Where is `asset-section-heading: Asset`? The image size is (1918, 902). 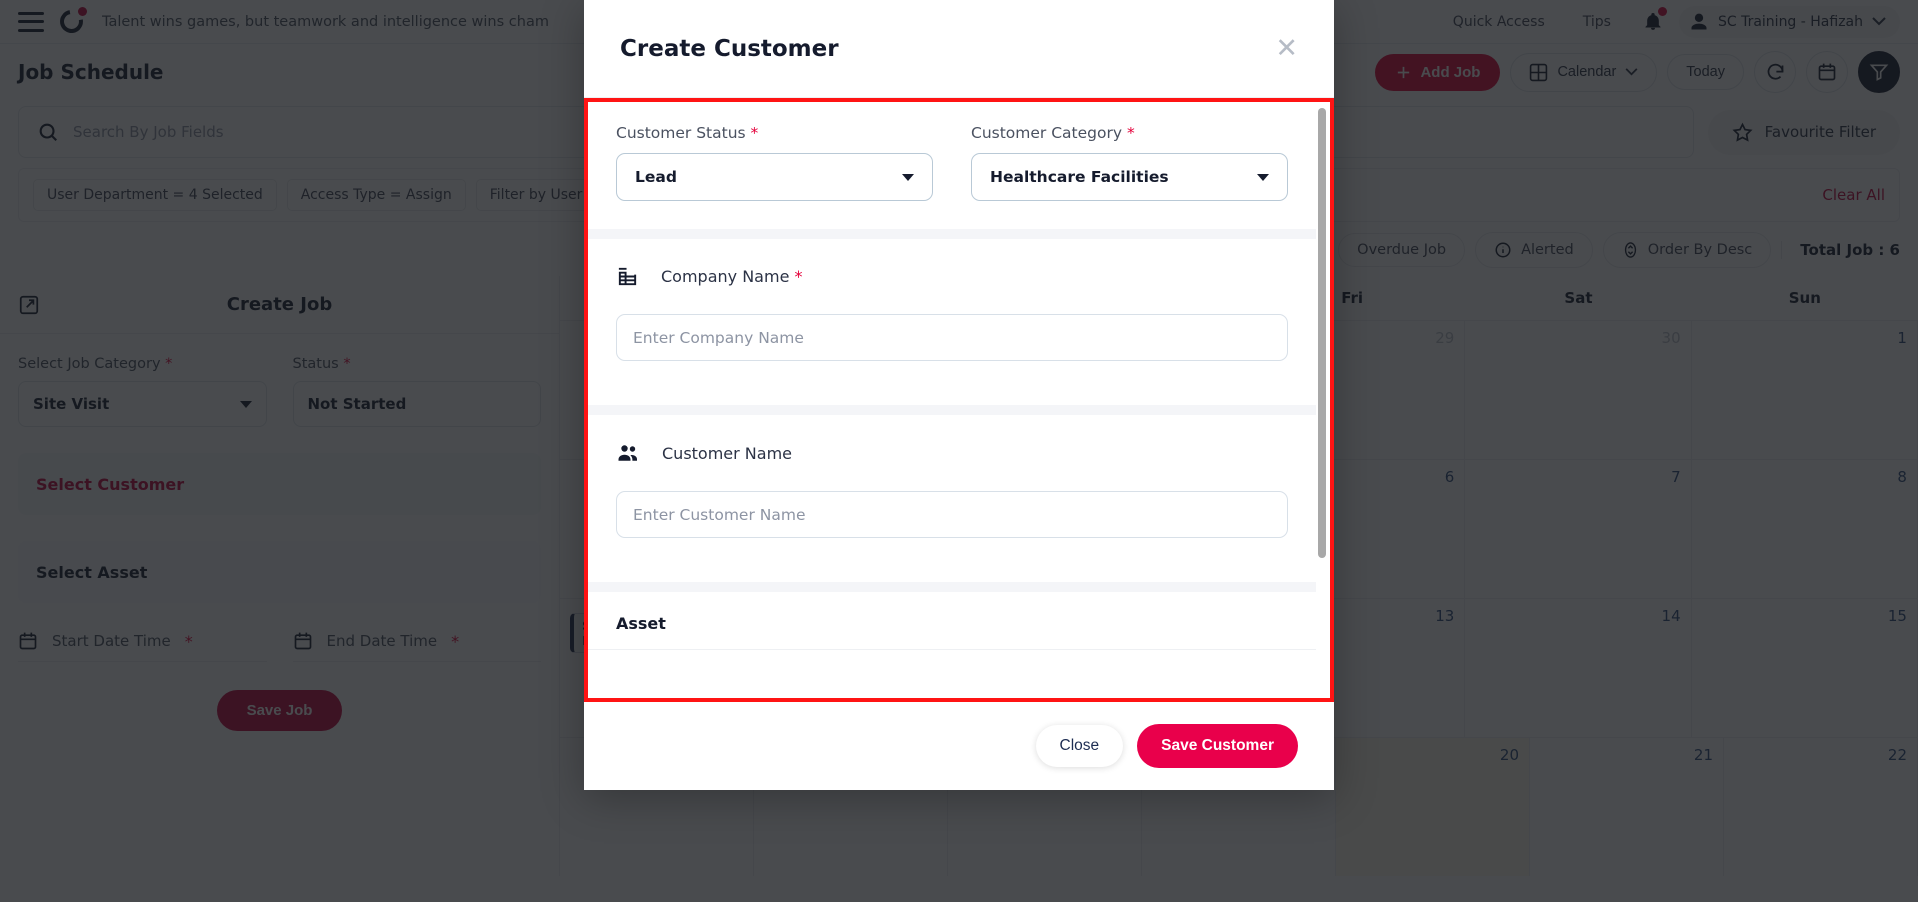
asset-section-heading: Asset is located at coordinates (952, 621).